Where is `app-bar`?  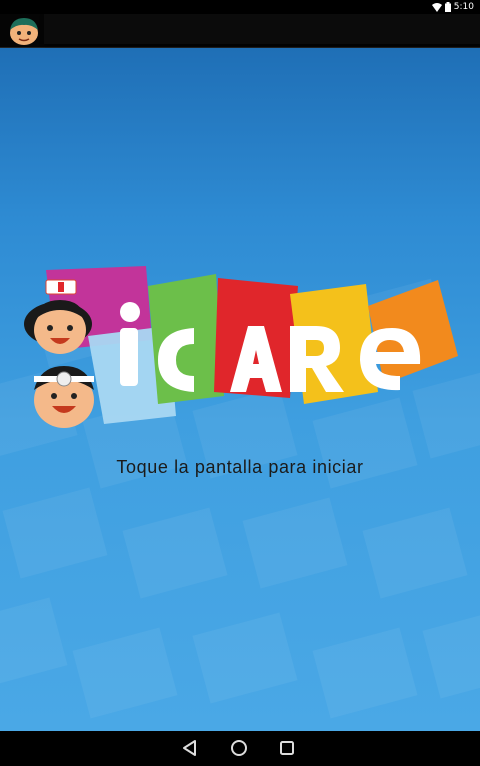
app-bar is located at coordinates (240, 31).